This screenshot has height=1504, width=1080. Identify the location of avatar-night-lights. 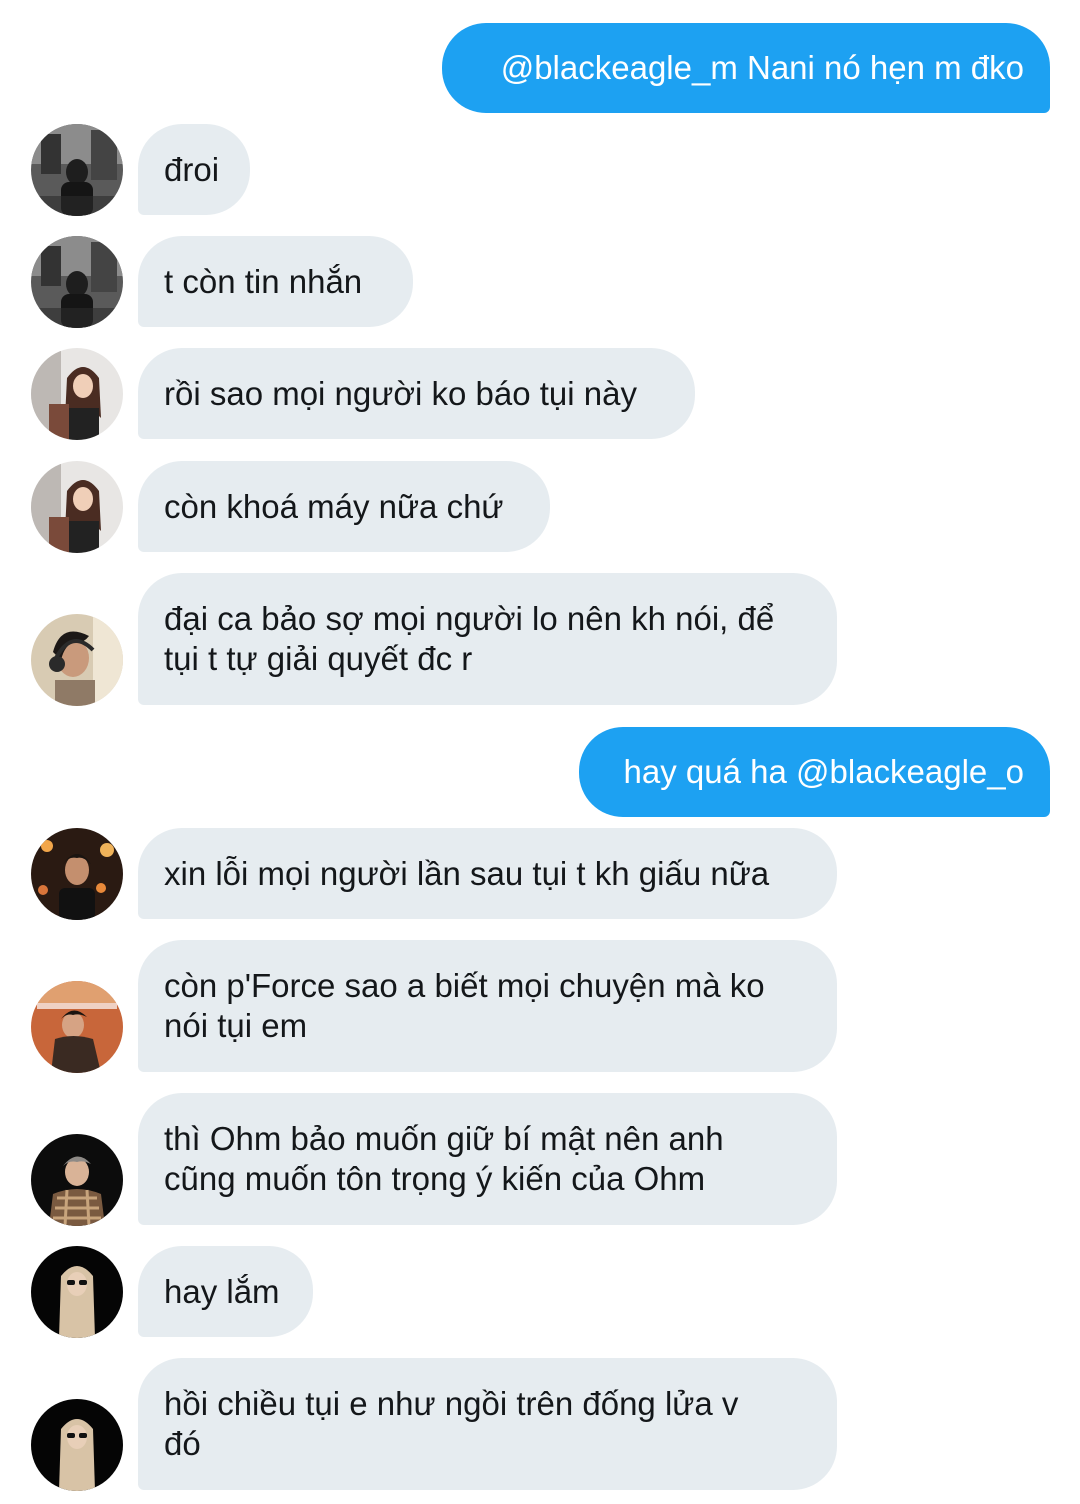
(77, 874).